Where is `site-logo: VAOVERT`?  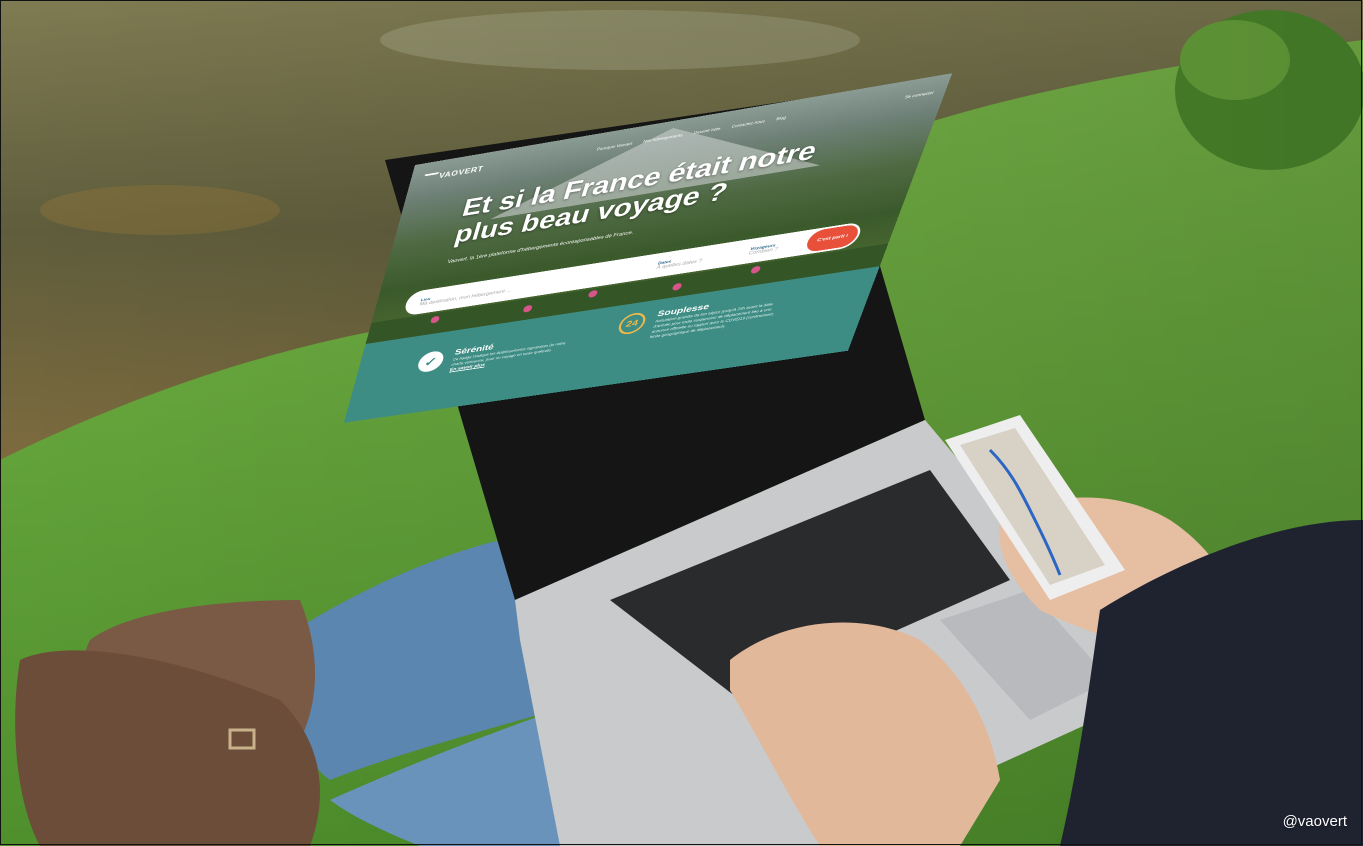 site-logo: VAOVERT is located at coordinates (451, 173).